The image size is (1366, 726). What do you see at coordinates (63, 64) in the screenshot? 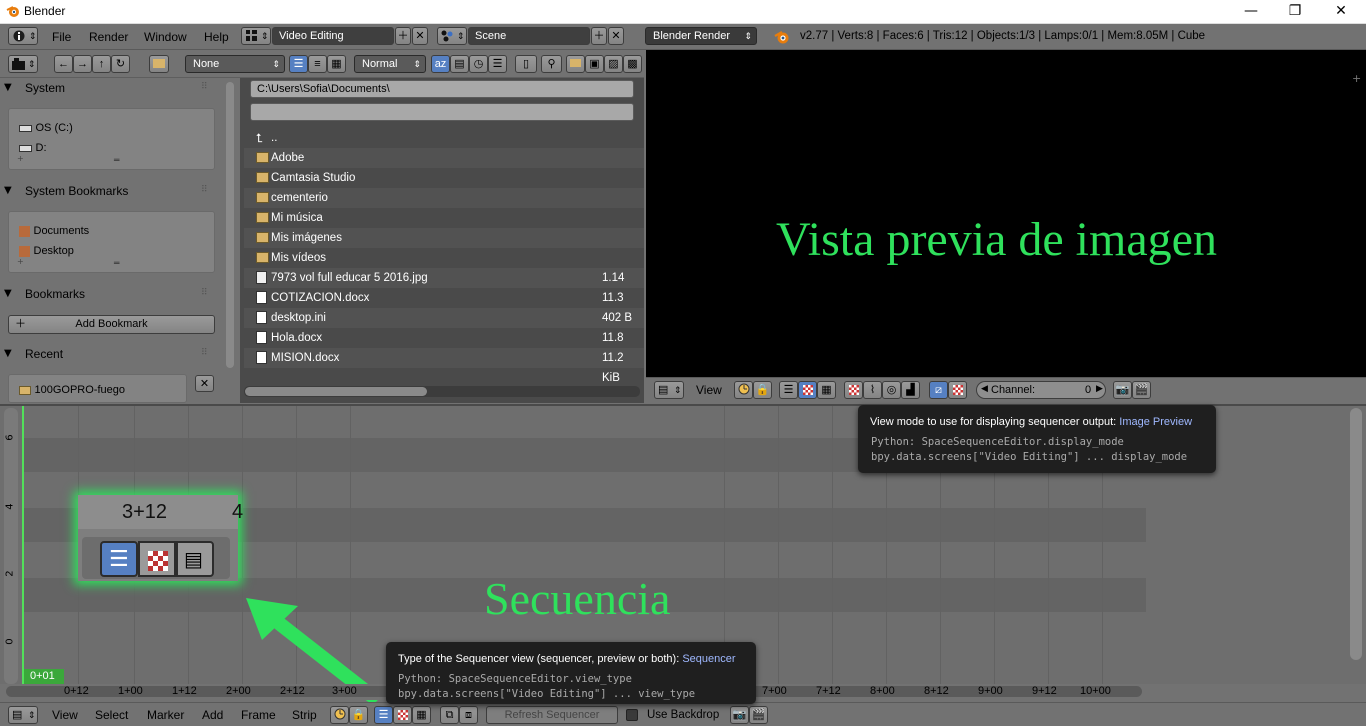
I see `back-button: ←` at bounding box center [63, 64].